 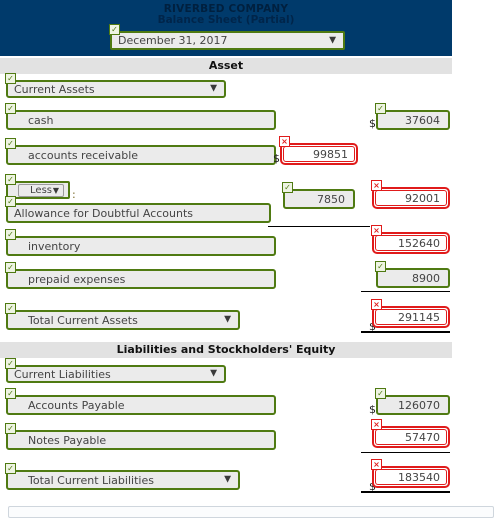 I want to click on period-select-value: December 31, 2017, so click(x=173, y=40).